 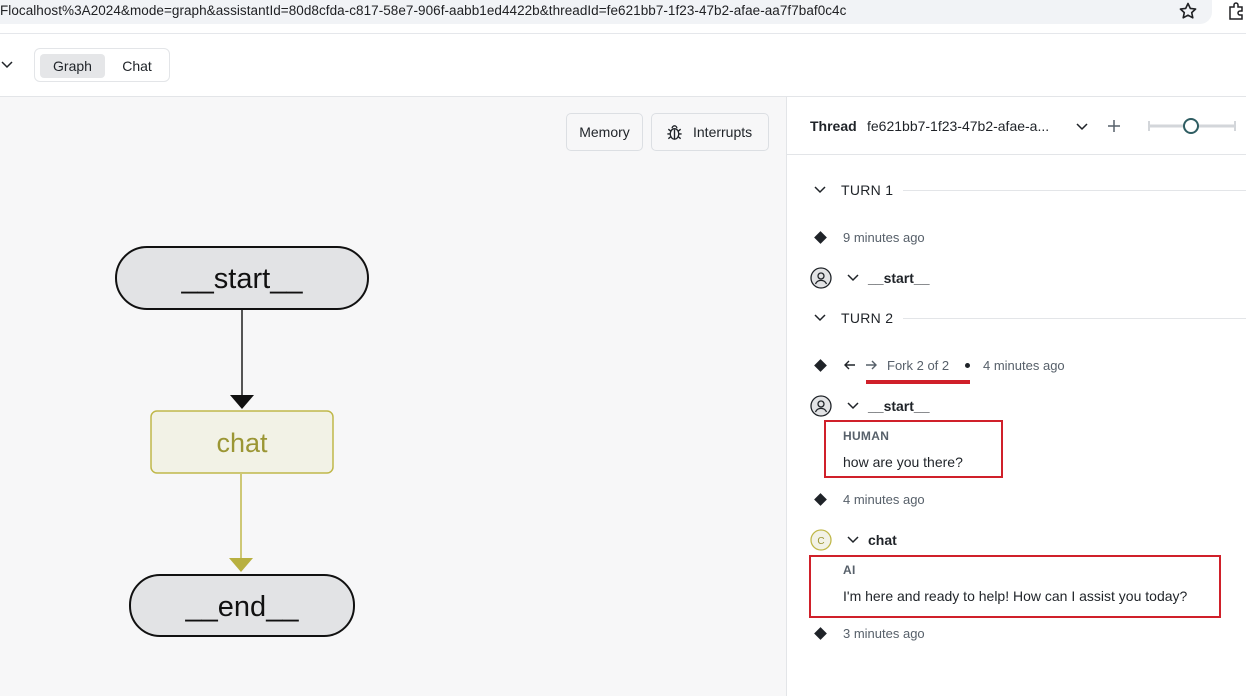 I want to click on turn-2-node-name: __start__, so click(x=899, y=406).